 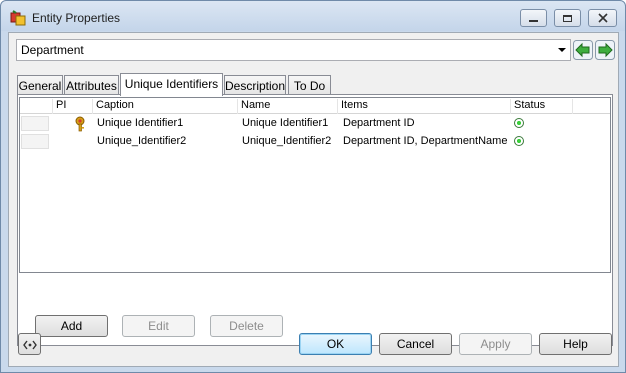 I want to click on column-header-status: Status, so click(x=542, y=106).